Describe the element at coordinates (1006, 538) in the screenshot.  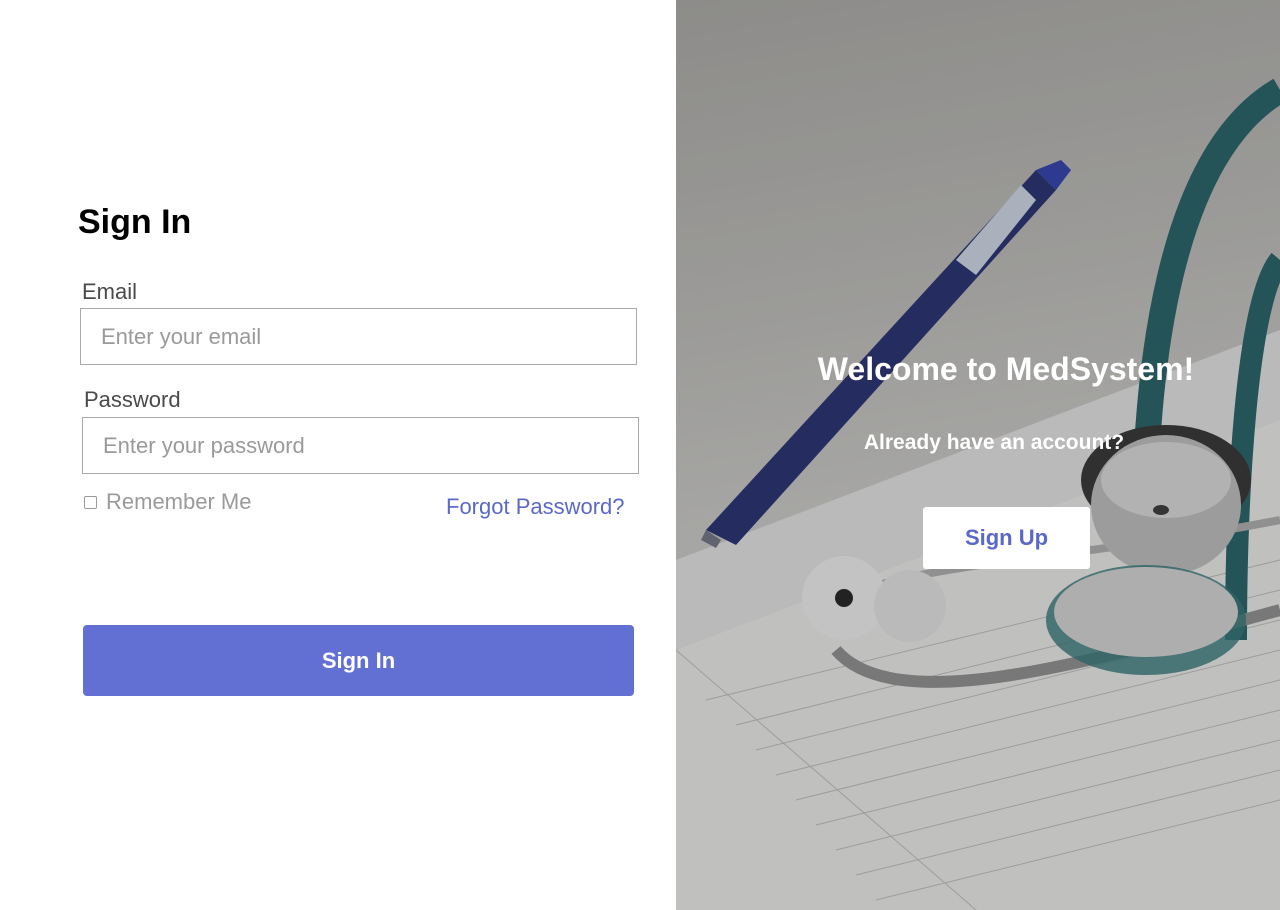
I see `signup-button: Sign Up` at that location.